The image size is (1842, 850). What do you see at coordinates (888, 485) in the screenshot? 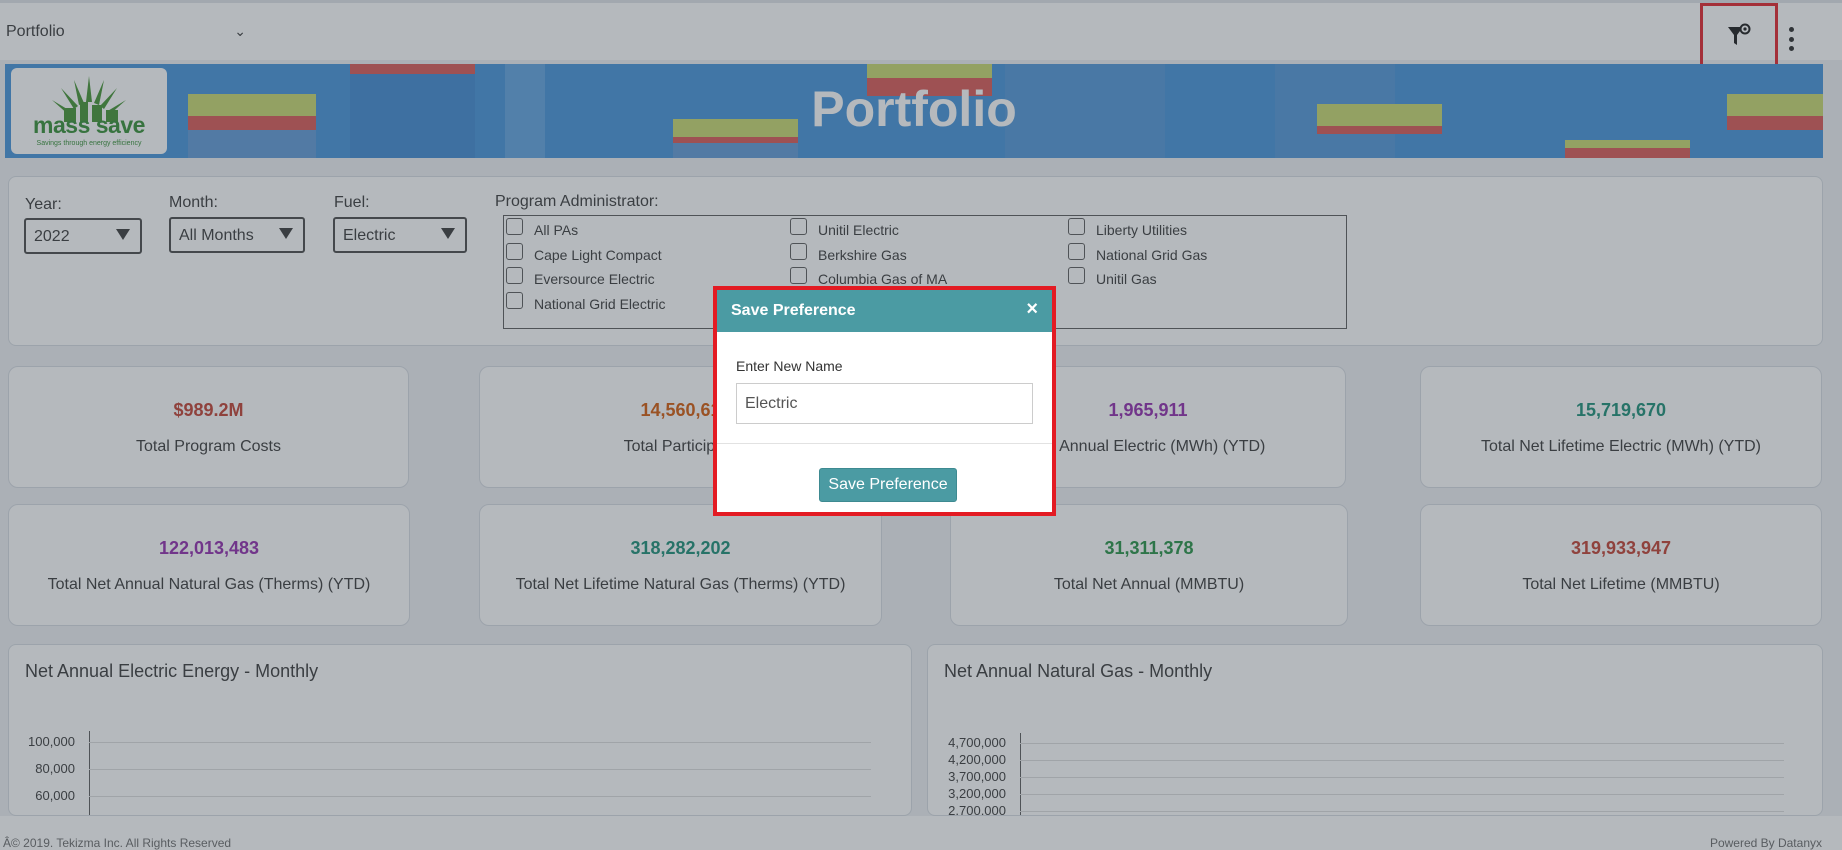
I see `save-preference-button: Save Preference` at bounding box center [888, 485].